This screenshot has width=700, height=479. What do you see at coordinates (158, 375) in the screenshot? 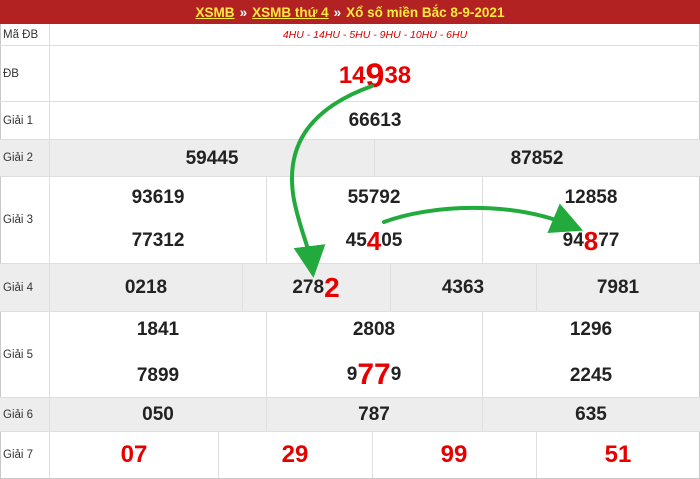
I see `prize-number: 7899` at bounding box center [158, 375].